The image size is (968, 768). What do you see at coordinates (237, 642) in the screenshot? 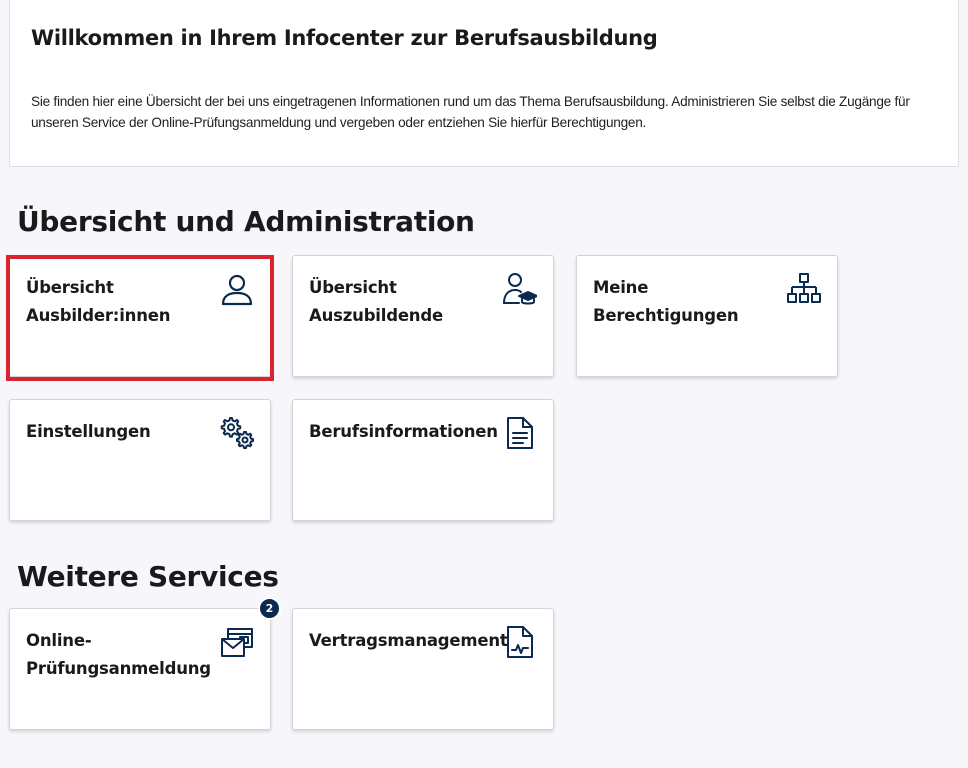
I see `mail-stack-icon` at bounding box center [237, 642].